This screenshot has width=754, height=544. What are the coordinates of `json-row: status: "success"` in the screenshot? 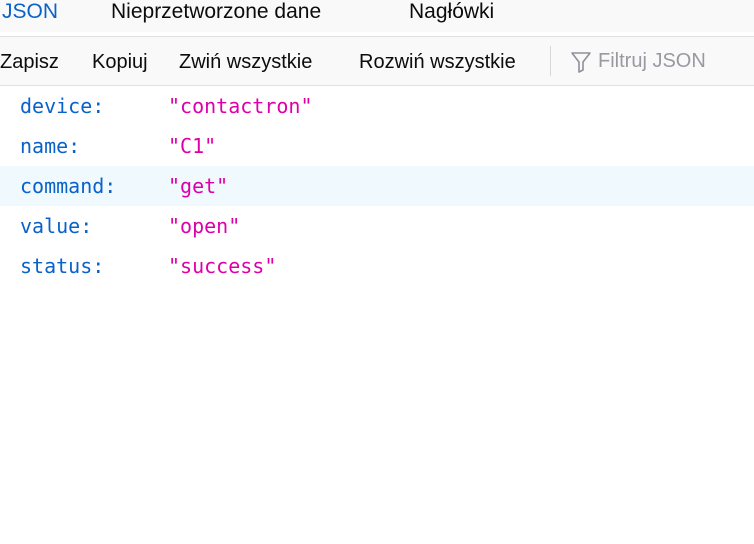 It's located at (377, 266).